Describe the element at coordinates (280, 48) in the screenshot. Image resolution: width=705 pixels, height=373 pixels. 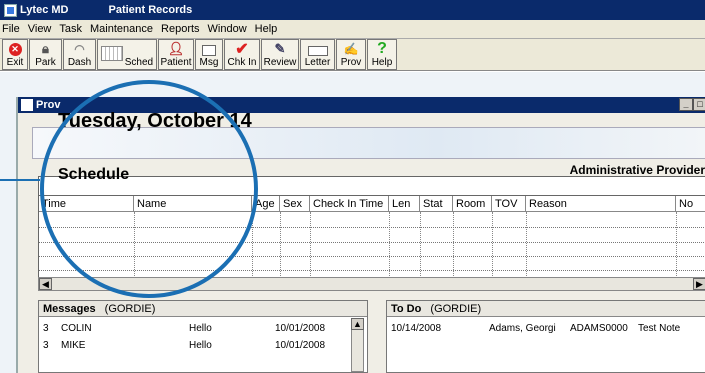
I see `review-icon: ✎` at that location.